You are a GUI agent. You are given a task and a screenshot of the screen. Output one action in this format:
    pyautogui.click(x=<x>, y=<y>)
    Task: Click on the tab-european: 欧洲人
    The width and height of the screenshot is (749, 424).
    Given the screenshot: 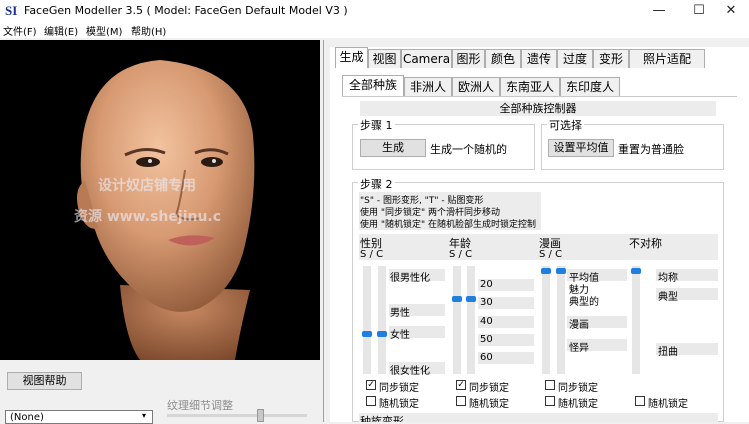 What is the action you would take?
    pyautogui.click(x=476, y=86)
    